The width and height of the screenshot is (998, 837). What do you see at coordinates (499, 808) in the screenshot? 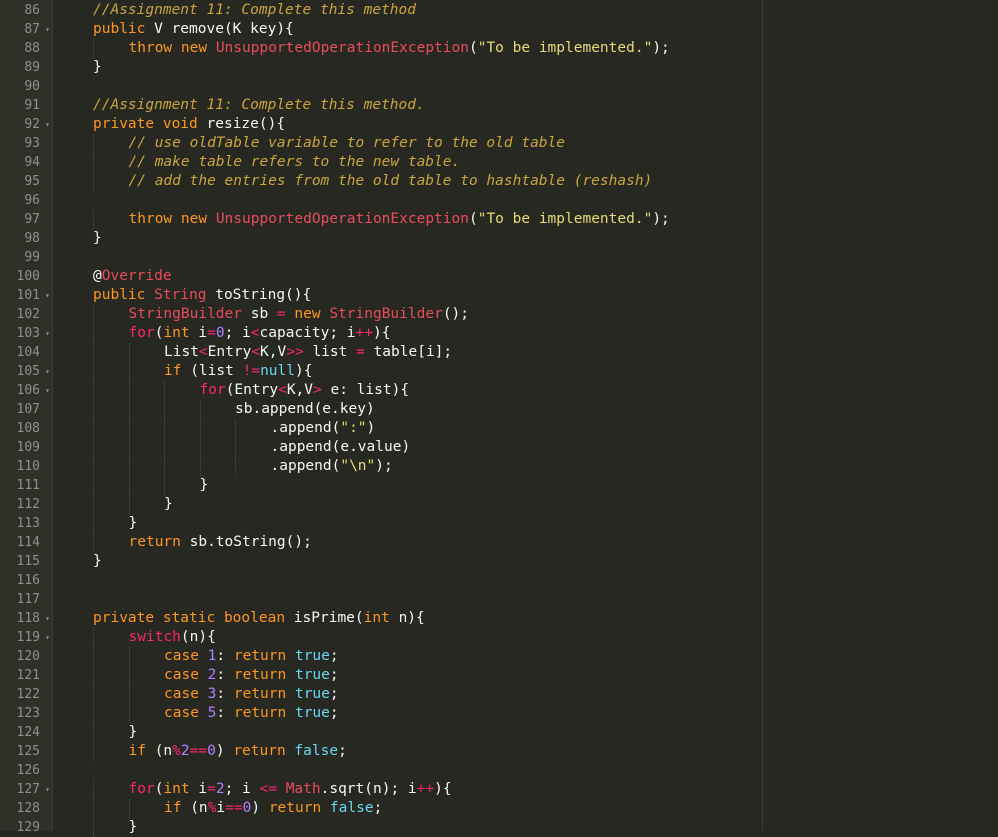
I see `code-line: 128 if (n%i==0) return false;` at bounding box center [499, 808].